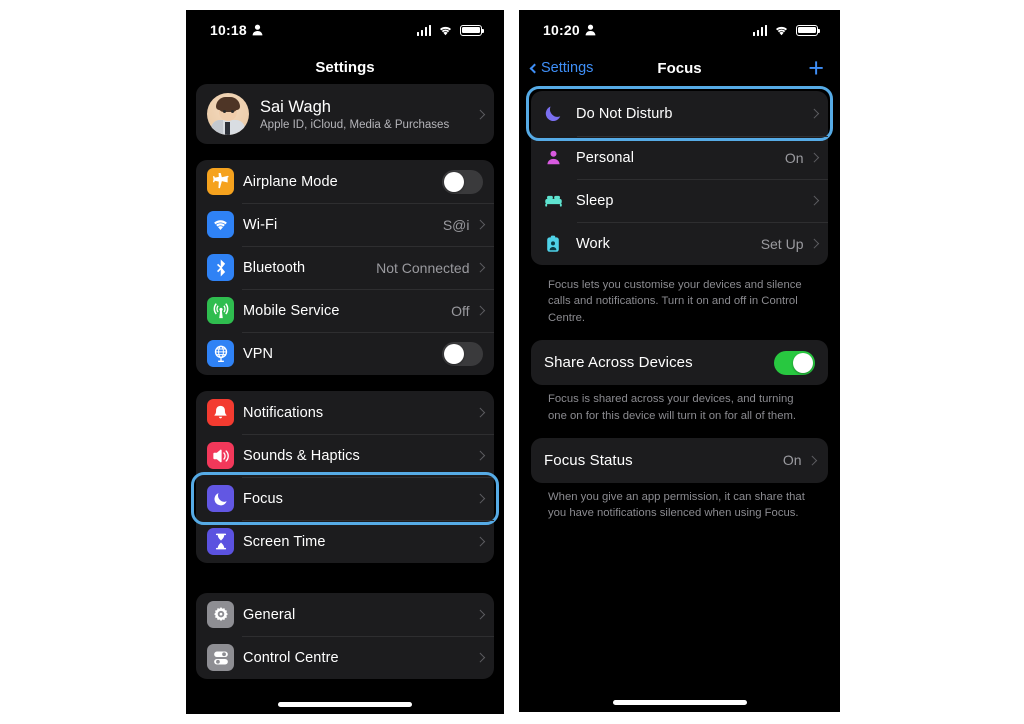  Describe the element at coordinates (291, 657) in the screenshot. I see `row-label: Control Centre` at that location.